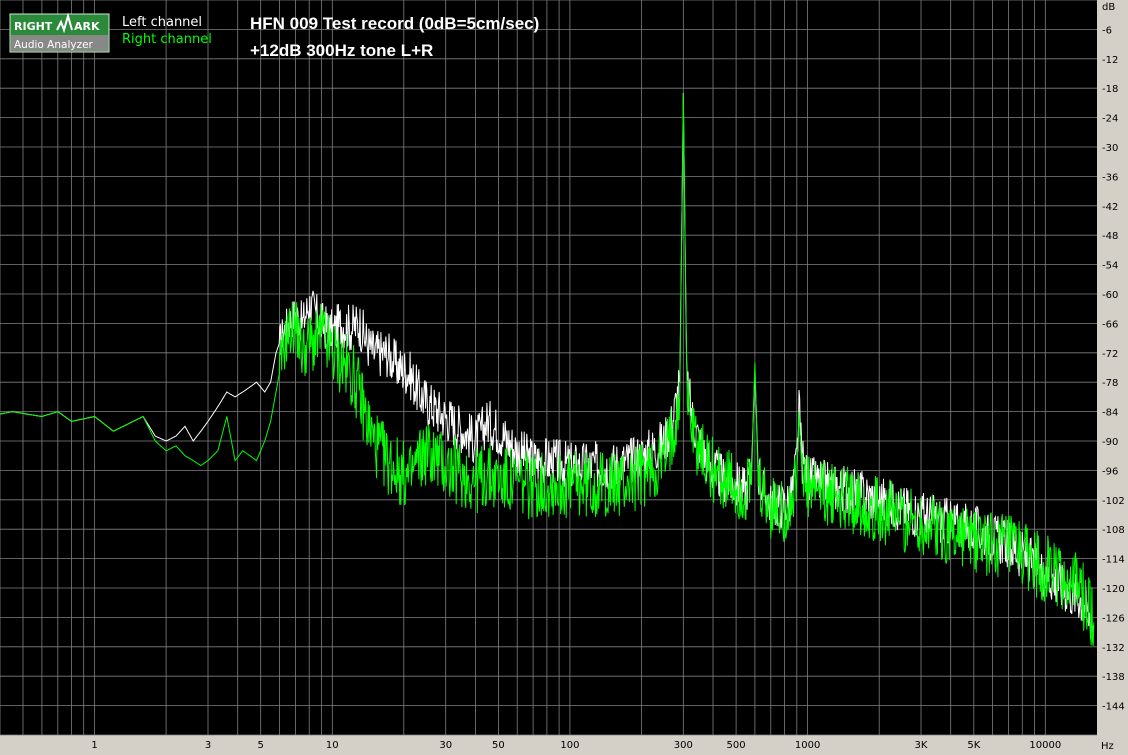  Describe the element at coordinates (208, 745) in the screenshot. I see `x-tick-label: 3` at that location.